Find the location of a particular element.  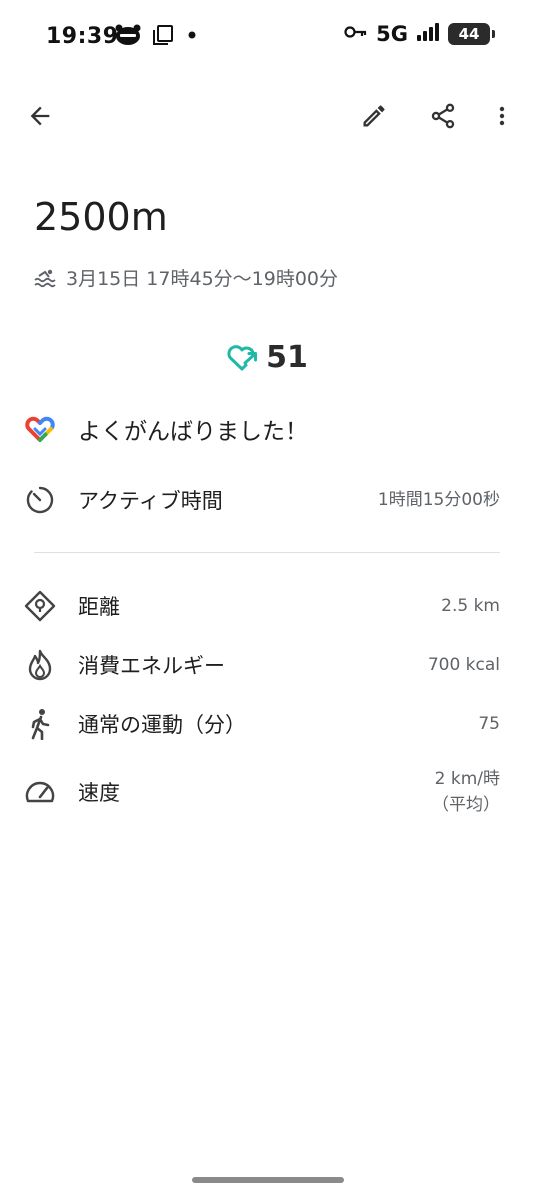

move-minutes-label: 通常の運動（分） is located at coordinates (162, 725).